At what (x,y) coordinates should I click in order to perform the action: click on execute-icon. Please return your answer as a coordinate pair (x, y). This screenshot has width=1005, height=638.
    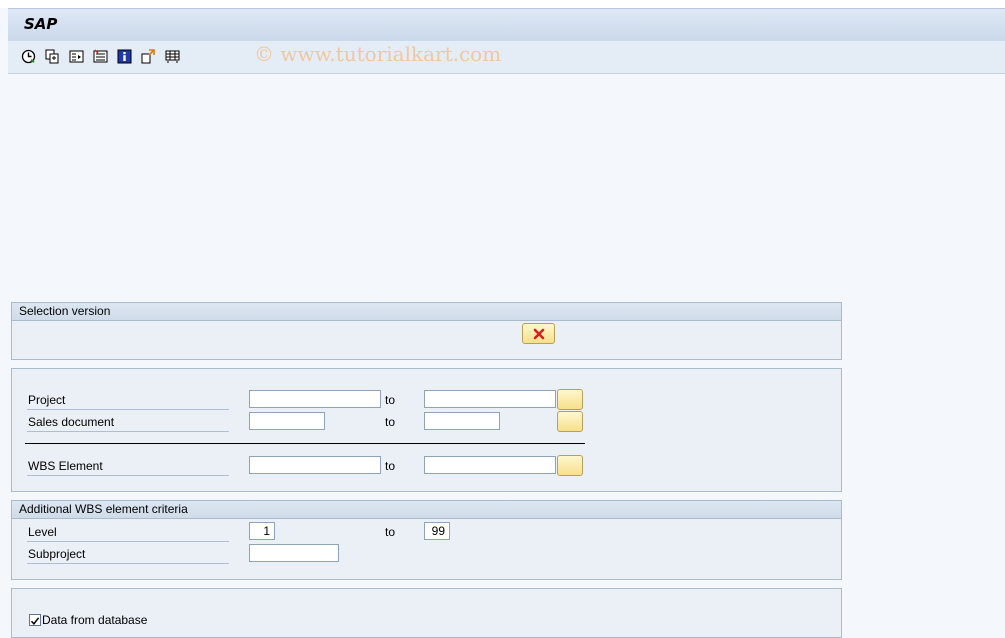
    Looking at the image, I should click on (28, 56).